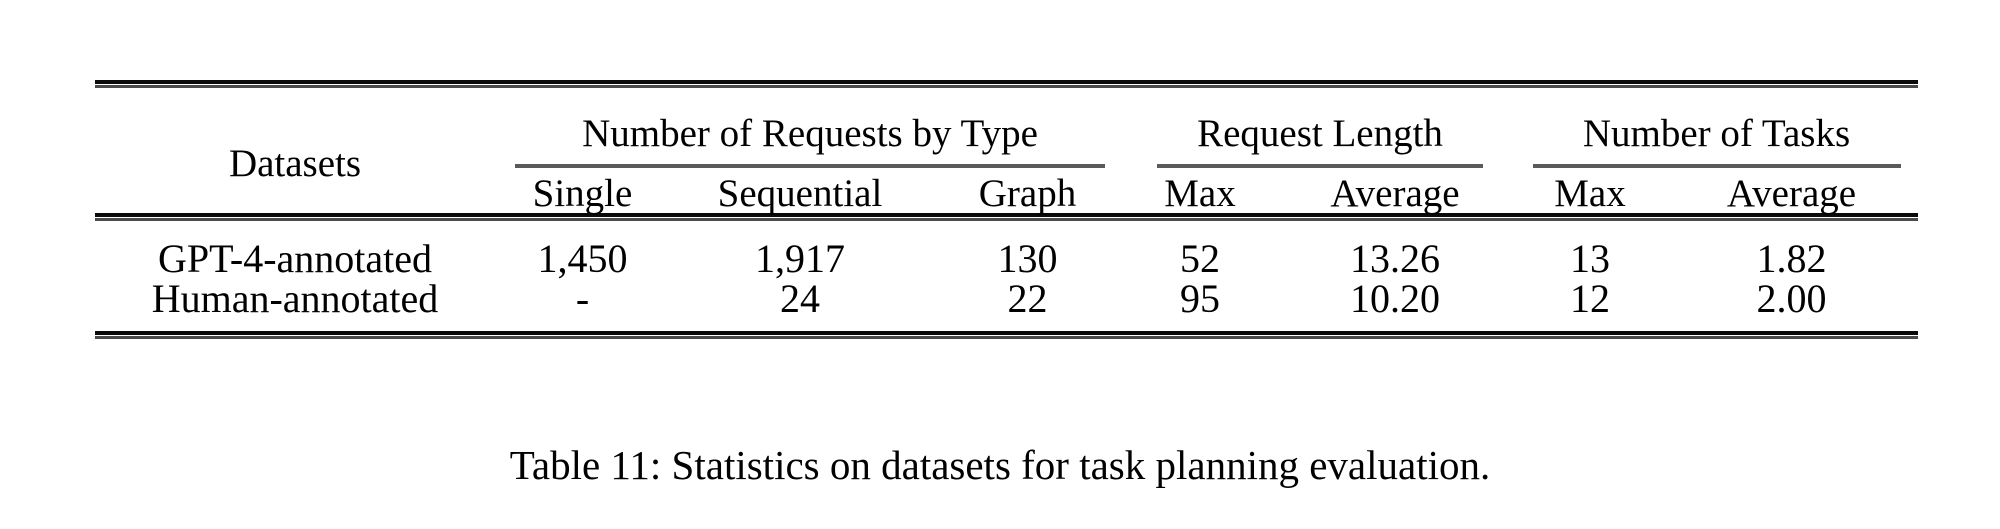  I want to click on column-header-graph: Graph, so click(1027, 193).